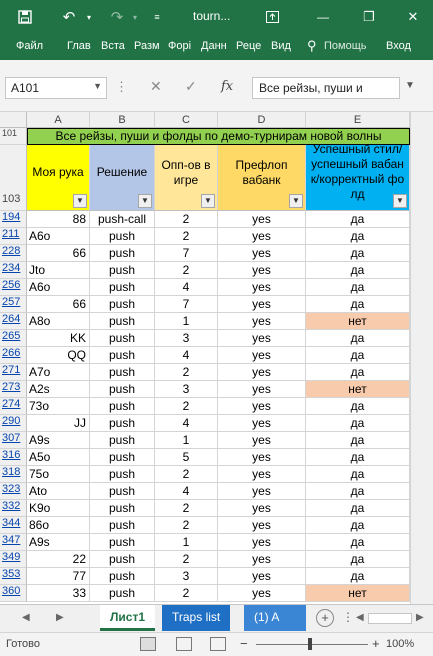 The image size is (433, 656). I want to click on cell-hand: JJ, so click(58, 423).